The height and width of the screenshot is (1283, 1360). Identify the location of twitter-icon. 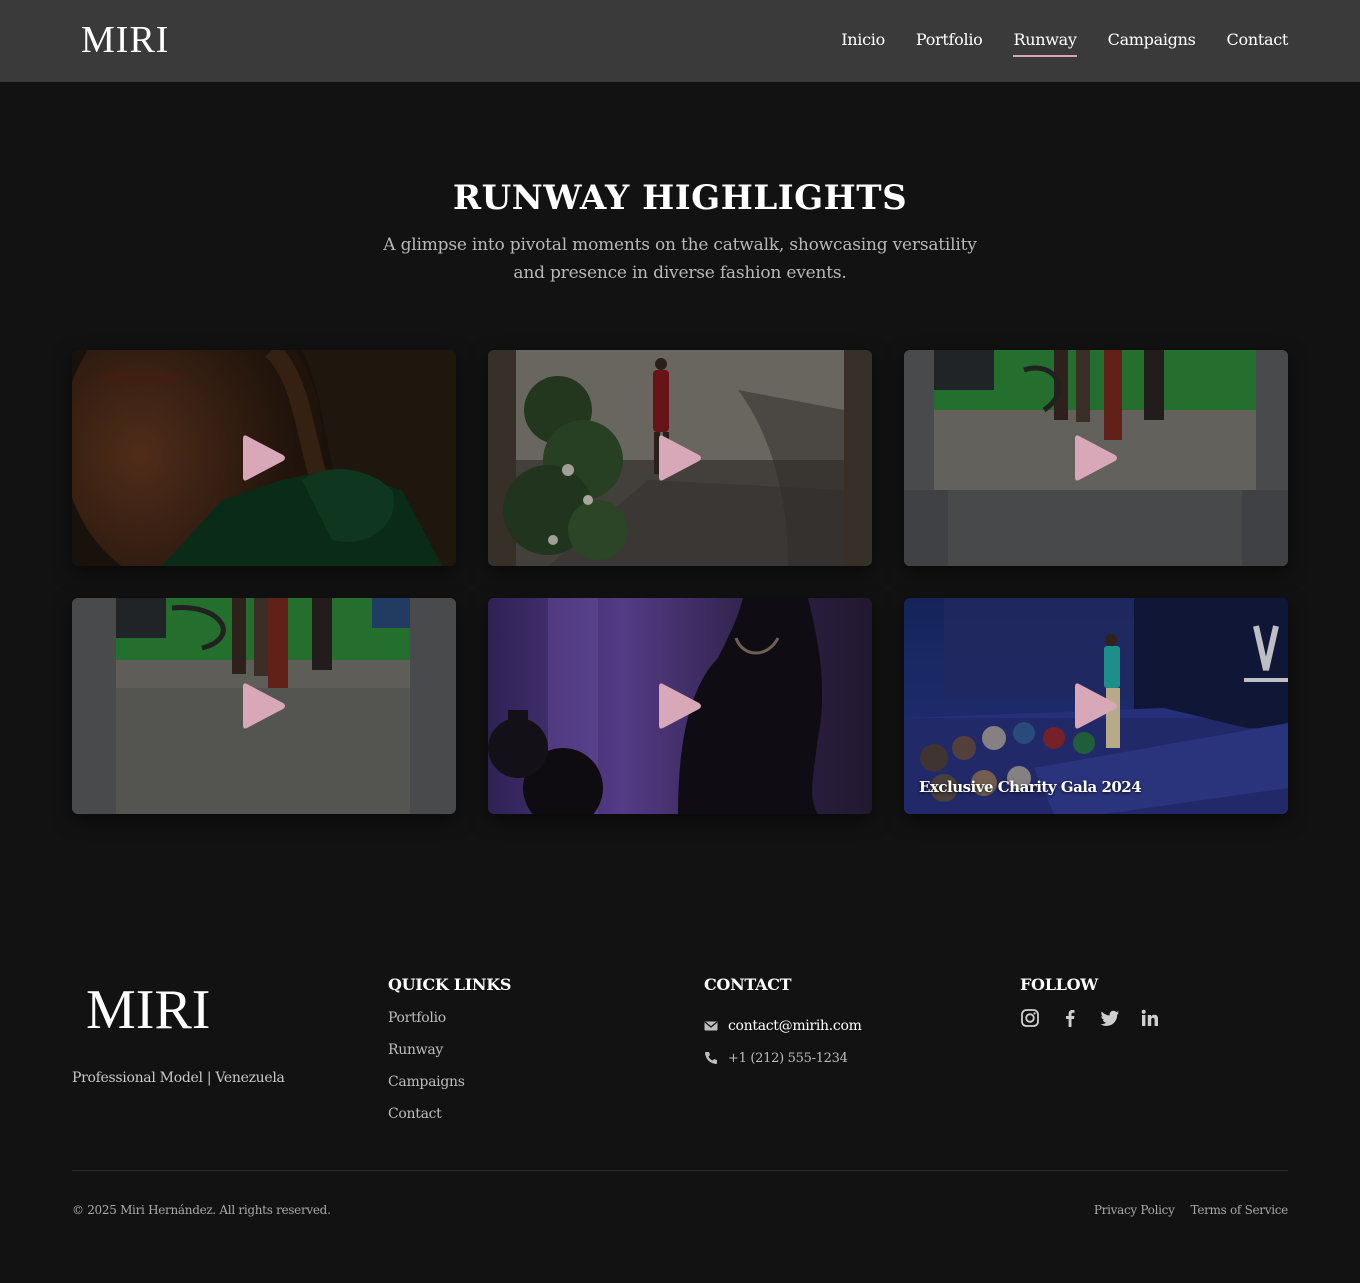
(1110, 1018).